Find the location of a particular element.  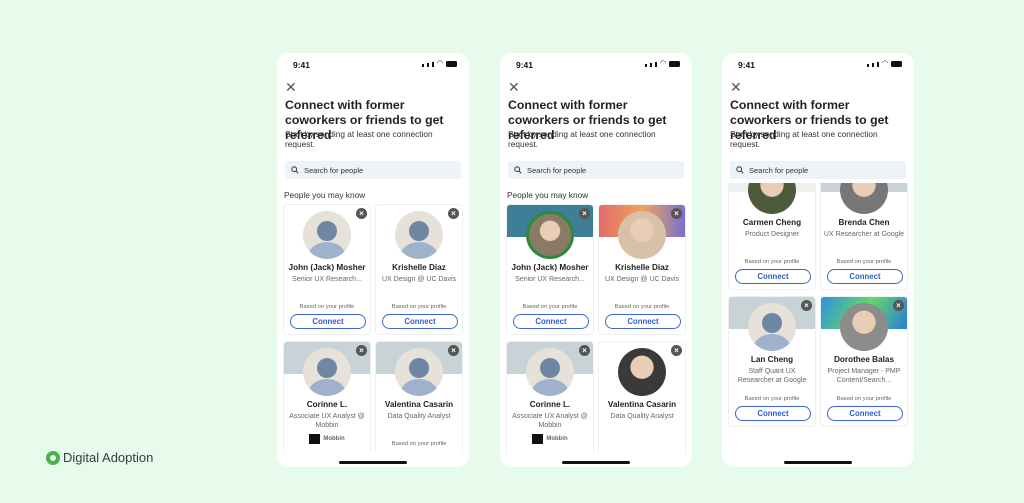

person-headline: Product Designer is located at coordinates (772, 234).